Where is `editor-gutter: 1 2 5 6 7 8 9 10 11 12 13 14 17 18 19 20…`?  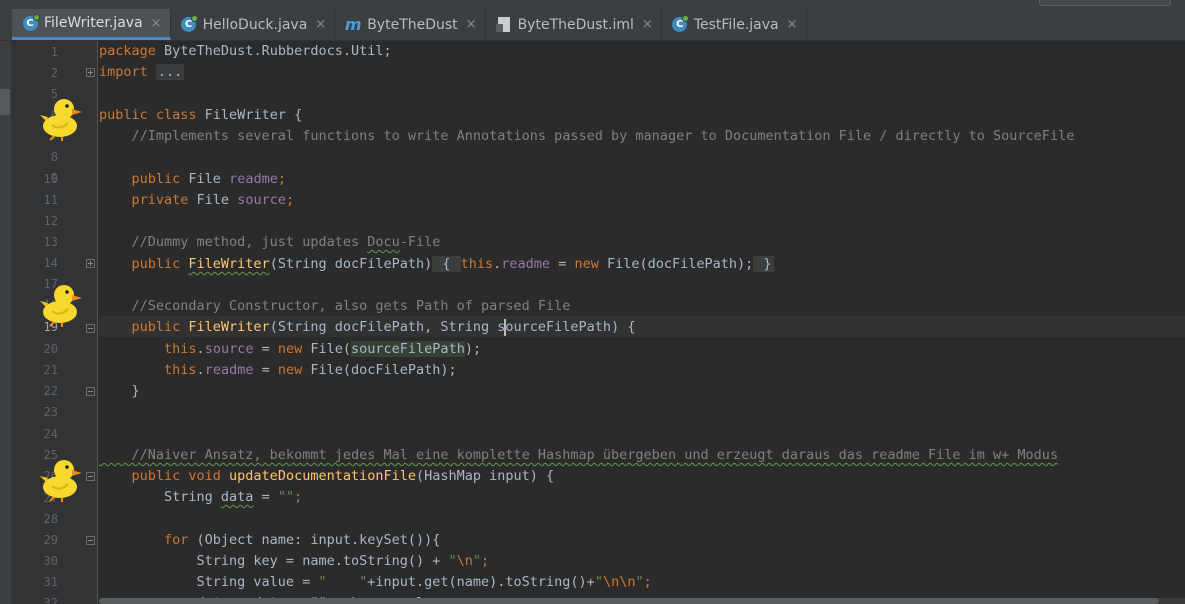
editor-gutter: 1 2 5 6 7 8 9 10 11 12 13 14 17 18 19 20… is located at coordinates (55, 322).